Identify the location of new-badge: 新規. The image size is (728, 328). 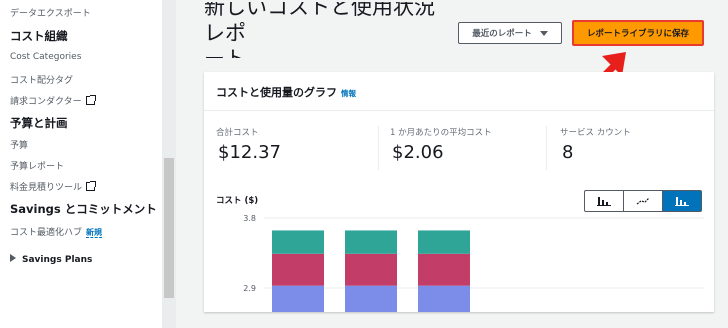
(94, 233).